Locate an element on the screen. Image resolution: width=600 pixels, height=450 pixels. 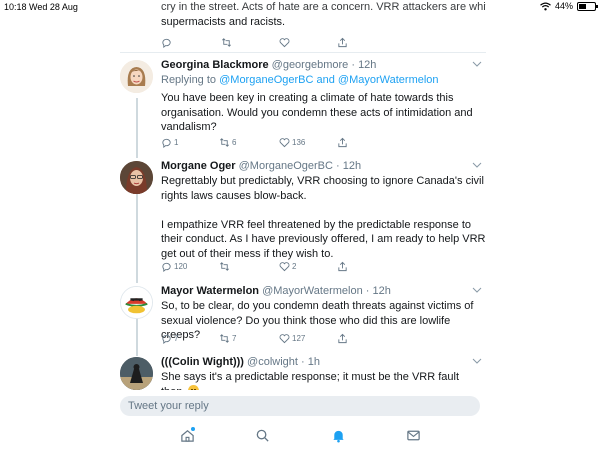
tab-bar is located at coordinates (300, 436).